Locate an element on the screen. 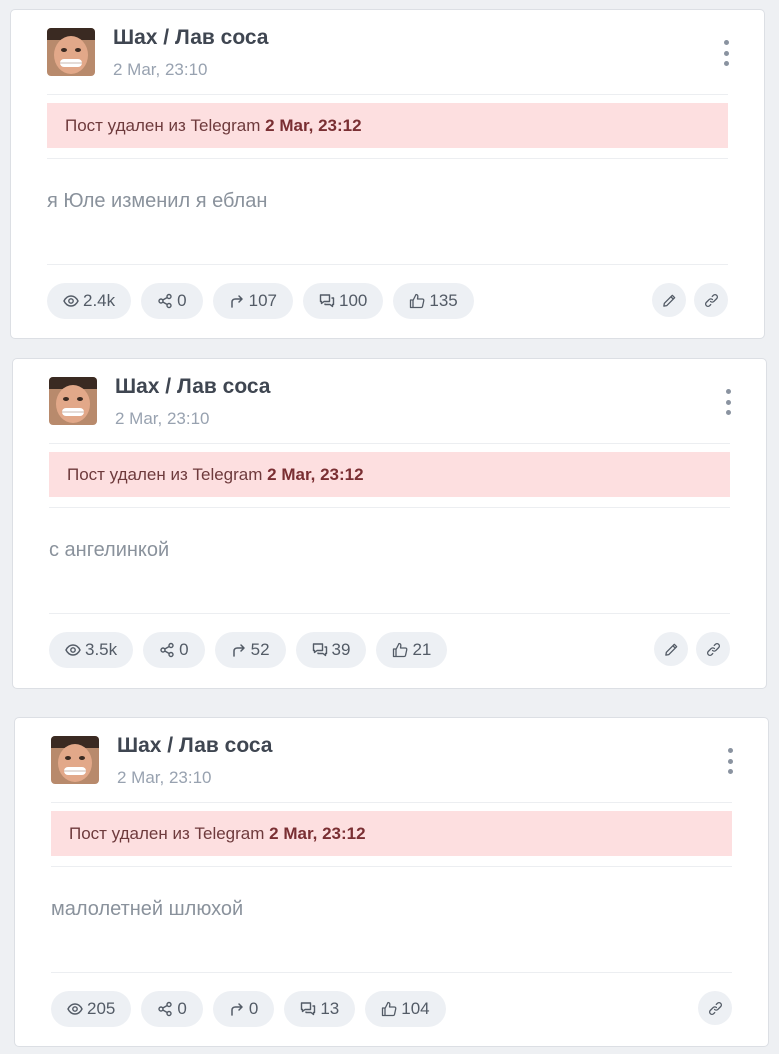  post-stats: 2.4k 0 107 100 135 is located at coordinates (260, 301).